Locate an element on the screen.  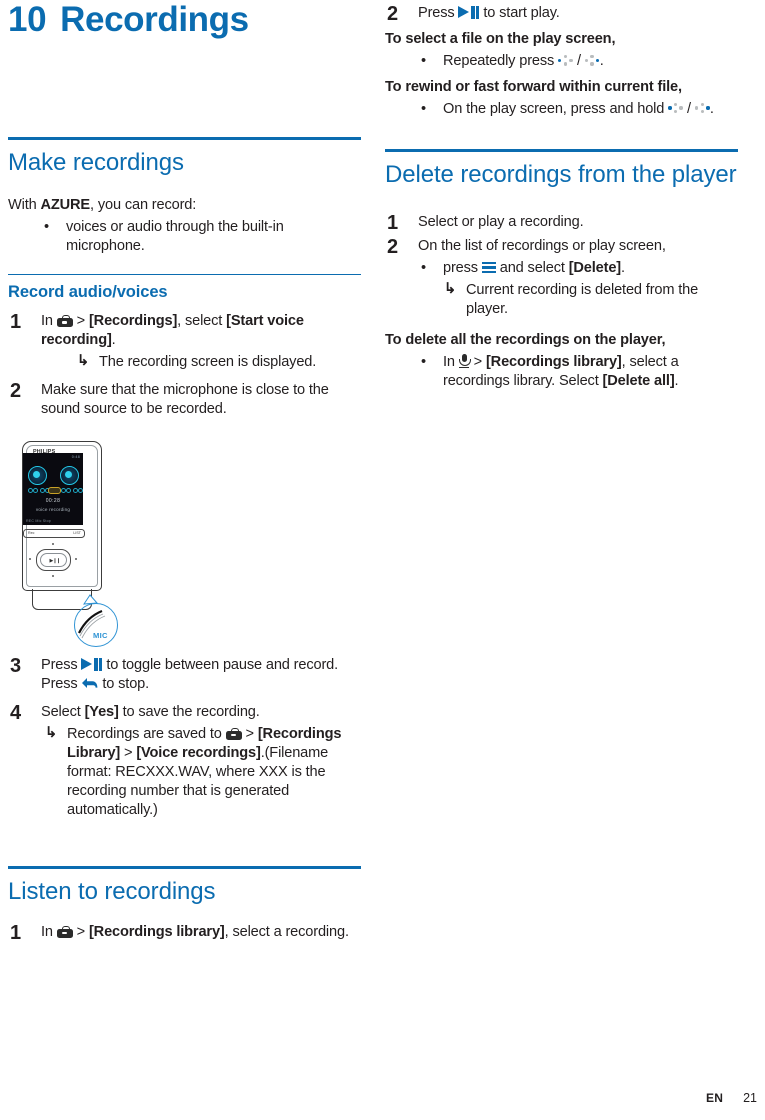
bullet-text: On the play screen, press and hold is located at coordinates (556, 108).